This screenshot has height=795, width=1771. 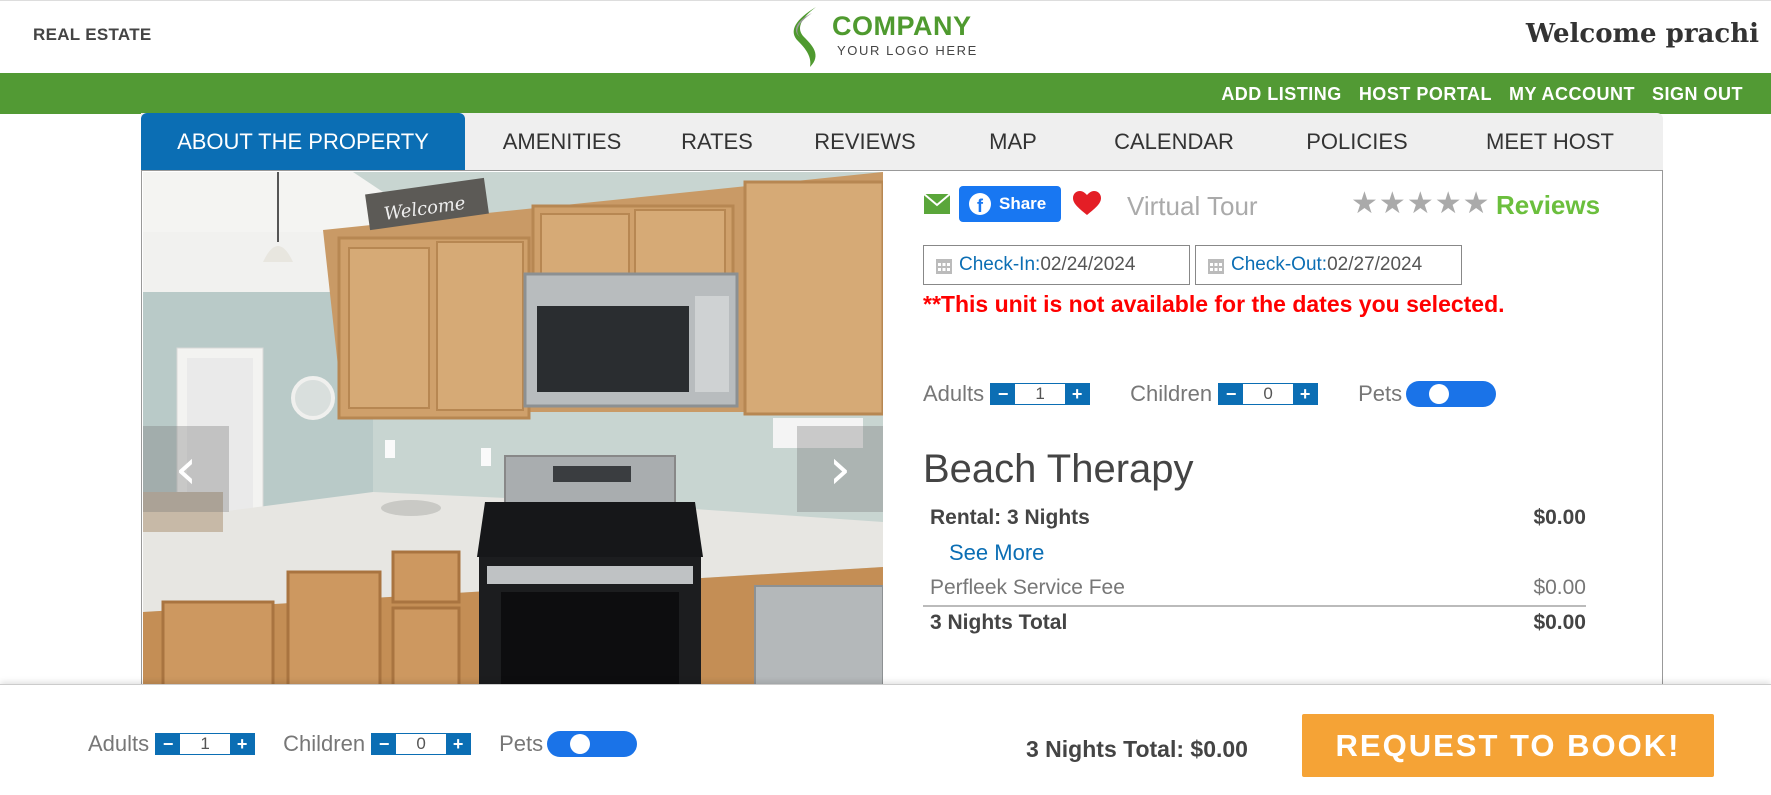 What do you see at coordinates (384, 744) in the screenshot?
I see `bottom-children-decrement-button: −` at bounding box center [384, 744].